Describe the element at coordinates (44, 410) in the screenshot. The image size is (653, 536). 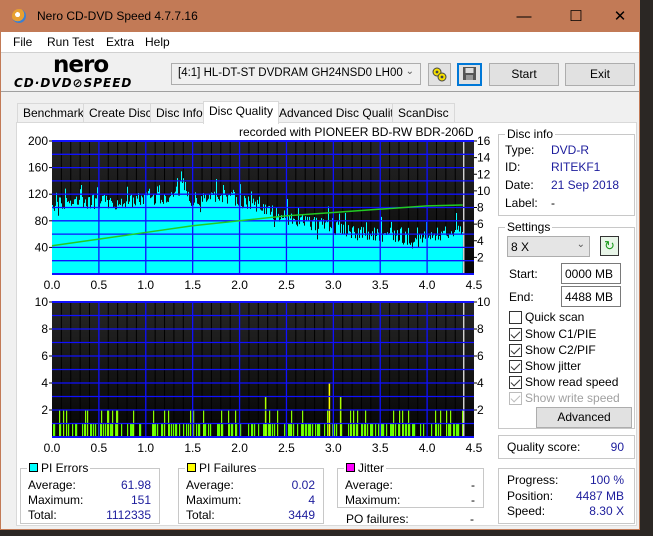
I see `y-tick-label: 2` at that location.